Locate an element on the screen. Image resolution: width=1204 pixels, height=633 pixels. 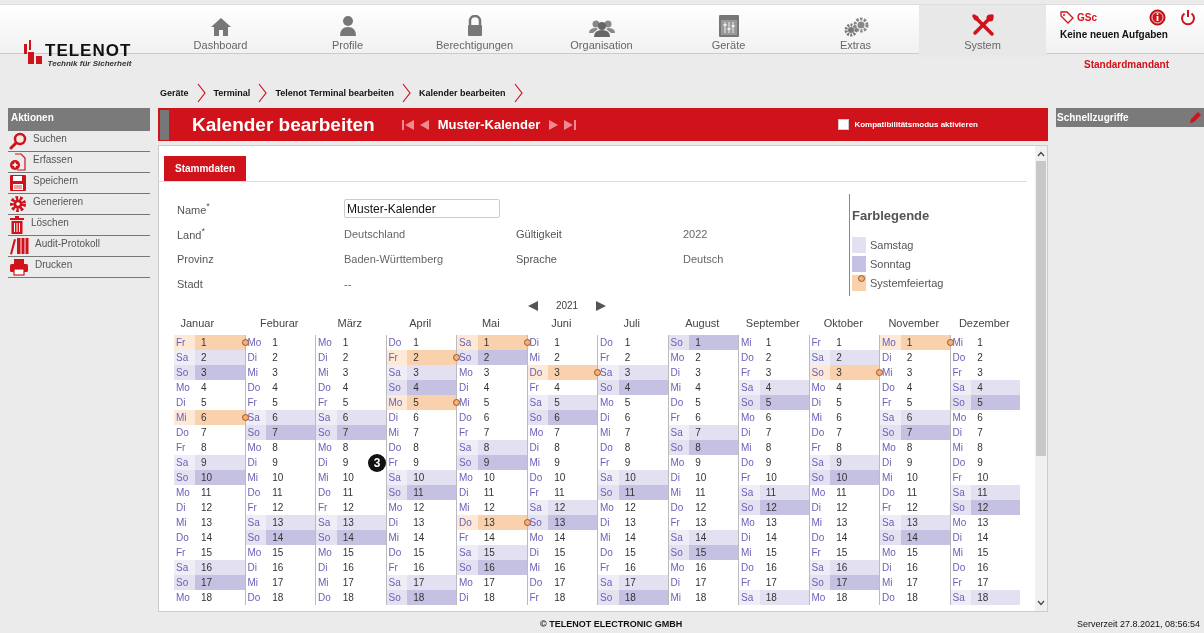
next-year-icon is located at coordinates (601, 305).